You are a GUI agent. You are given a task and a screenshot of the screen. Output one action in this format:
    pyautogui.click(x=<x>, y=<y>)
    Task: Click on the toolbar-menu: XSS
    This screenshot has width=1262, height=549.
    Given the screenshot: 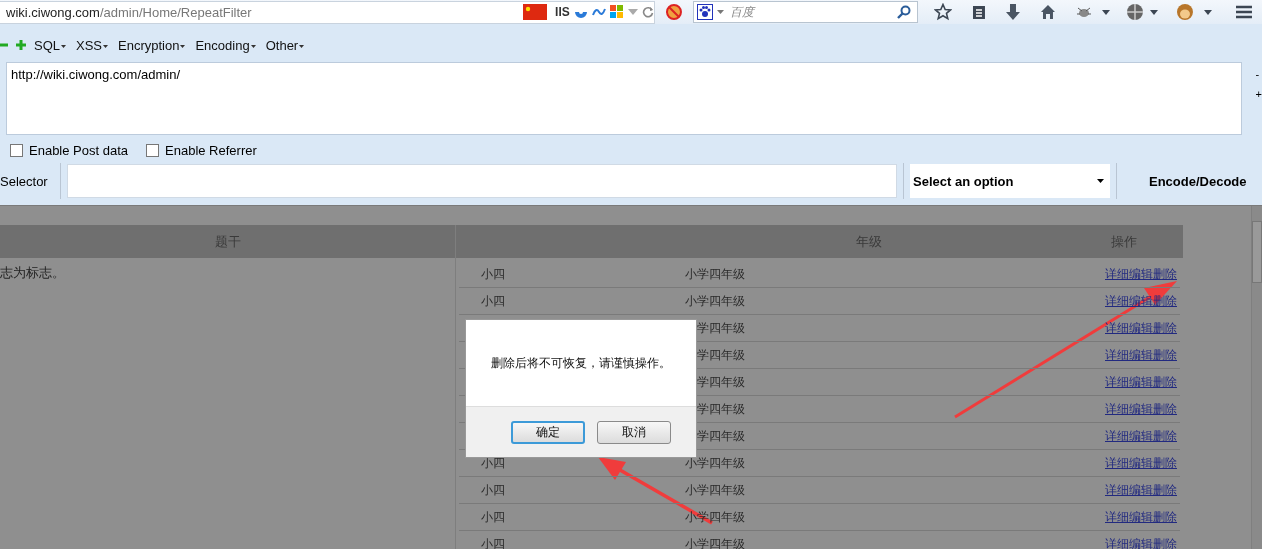 What is the action you would take?
    pyautogui.click(x=92, y=45)
    